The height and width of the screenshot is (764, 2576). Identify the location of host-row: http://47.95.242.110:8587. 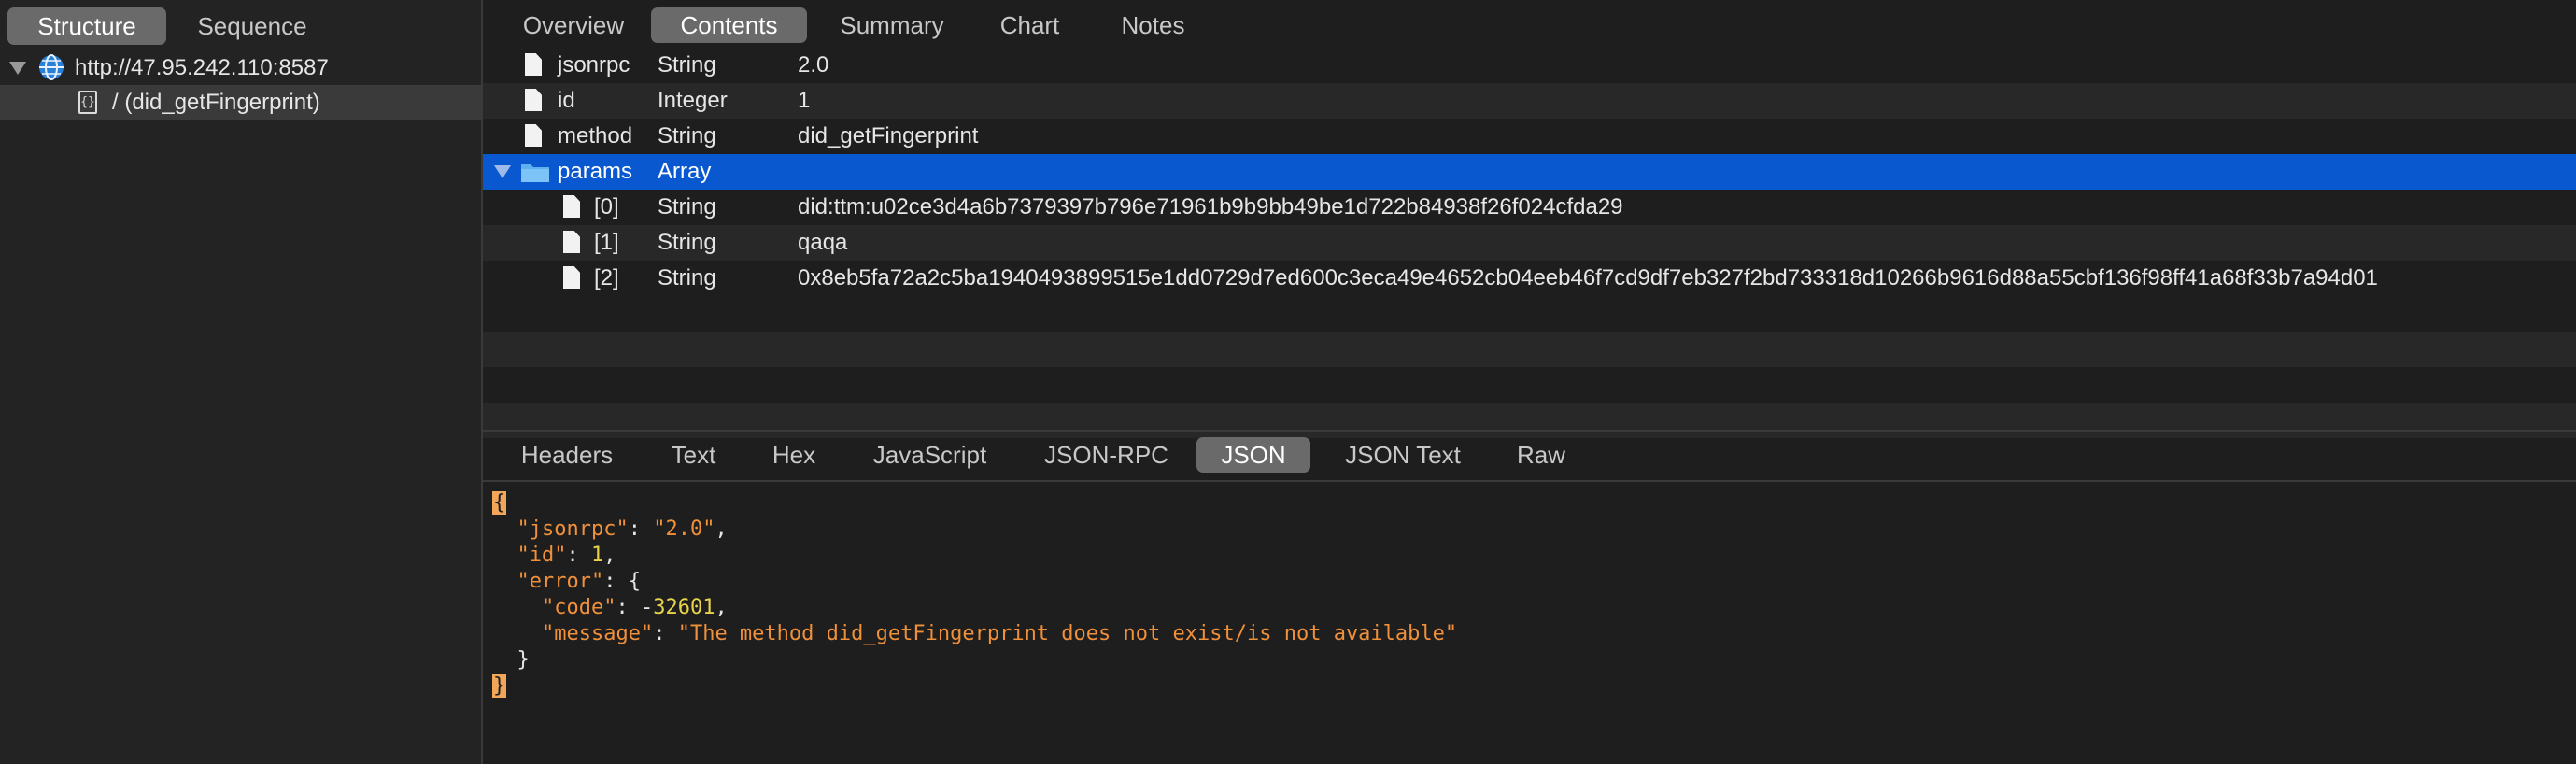
(240, 67).